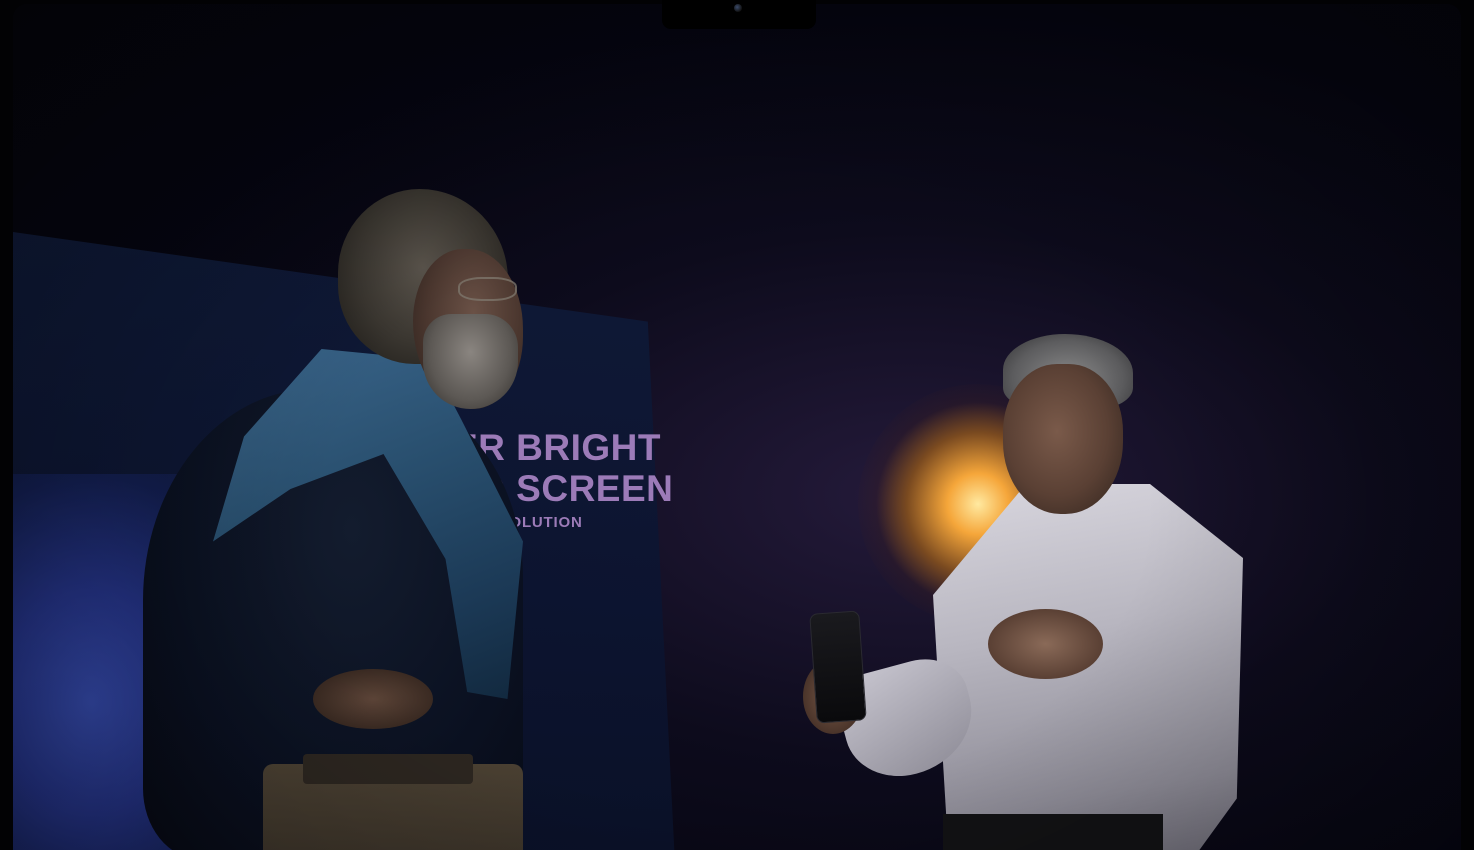 The height and width of the screenshot is (850, 1474). Describe the element at coordinates (487, 289) in the screenshot. I see `presenter-left-glasses` at that location.